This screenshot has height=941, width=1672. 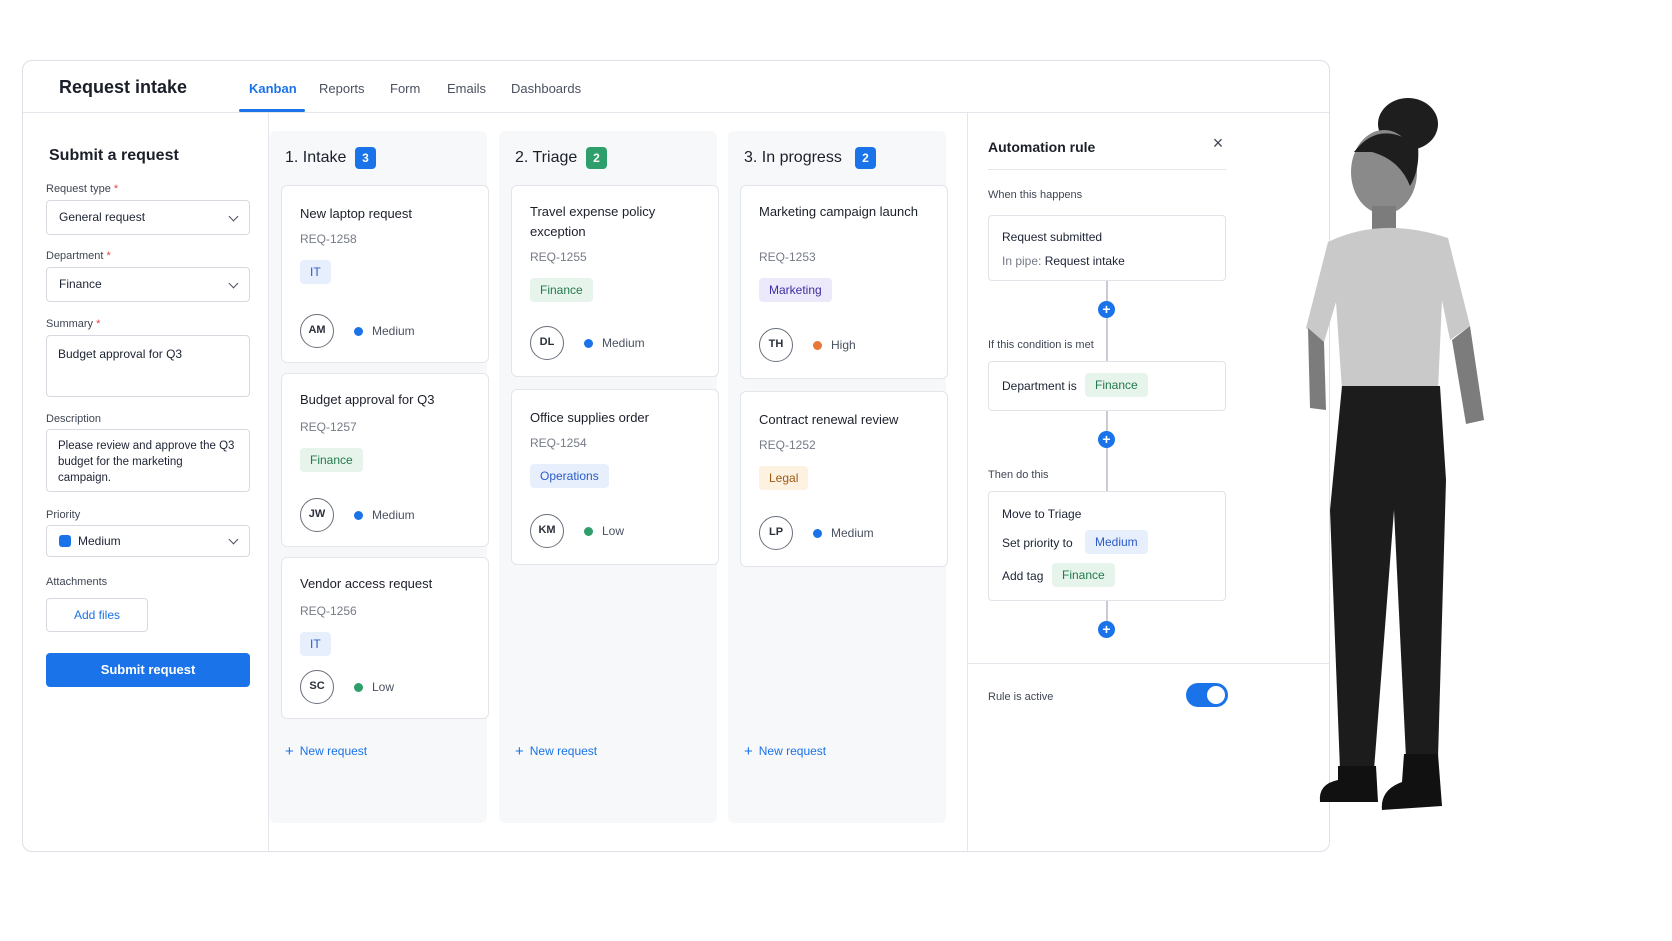 I want to click on avatar: LP, so click(x=776, y=533).